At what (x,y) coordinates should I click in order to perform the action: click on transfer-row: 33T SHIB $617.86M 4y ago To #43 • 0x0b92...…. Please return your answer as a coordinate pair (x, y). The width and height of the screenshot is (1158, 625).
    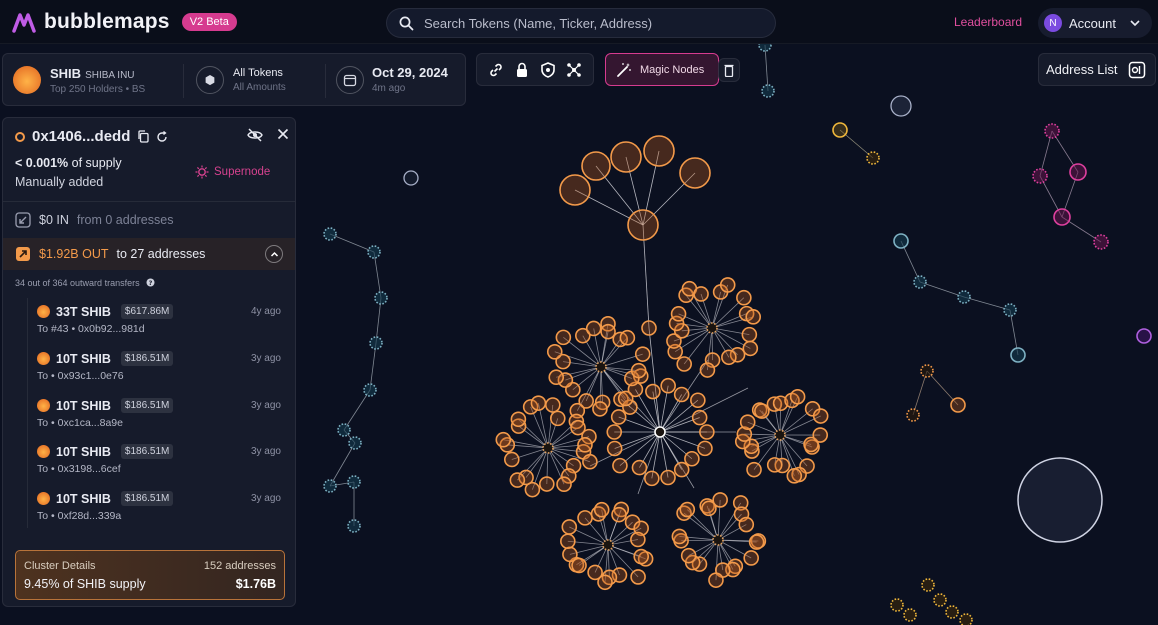
    Looking at the image, I should click on (159, 324).